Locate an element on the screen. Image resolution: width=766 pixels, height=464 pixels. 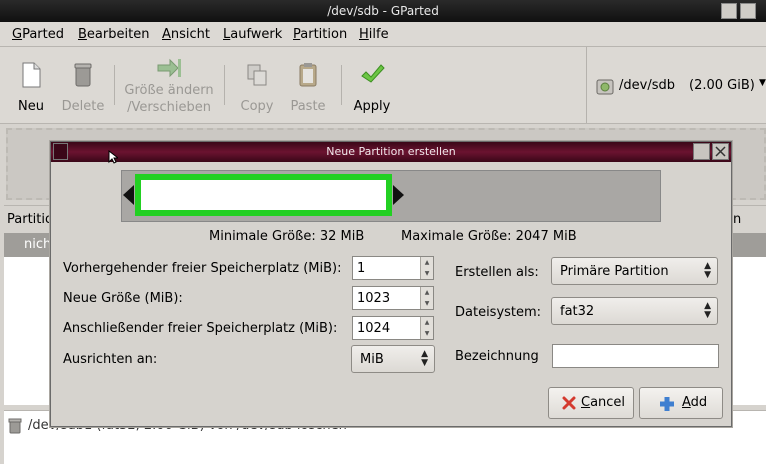
resize-label-line2: /Verschieben is located at coordinates (169, 107).